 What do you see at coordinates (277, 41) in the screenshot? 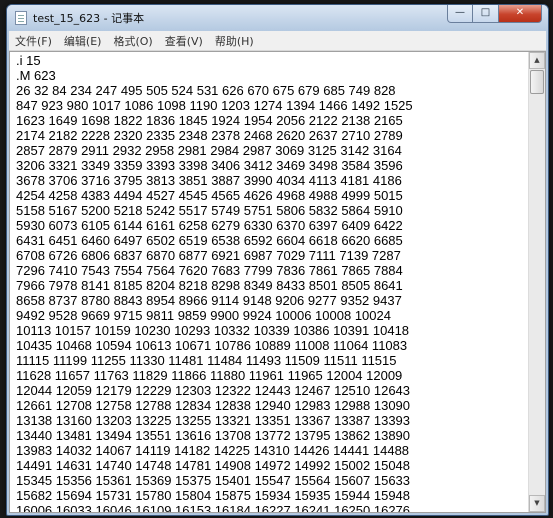
I see `menu-bar: 文件(F) 编辑(E) 格式(O) 查看(V) 帮助(H)` at bounding box center [277, 41].